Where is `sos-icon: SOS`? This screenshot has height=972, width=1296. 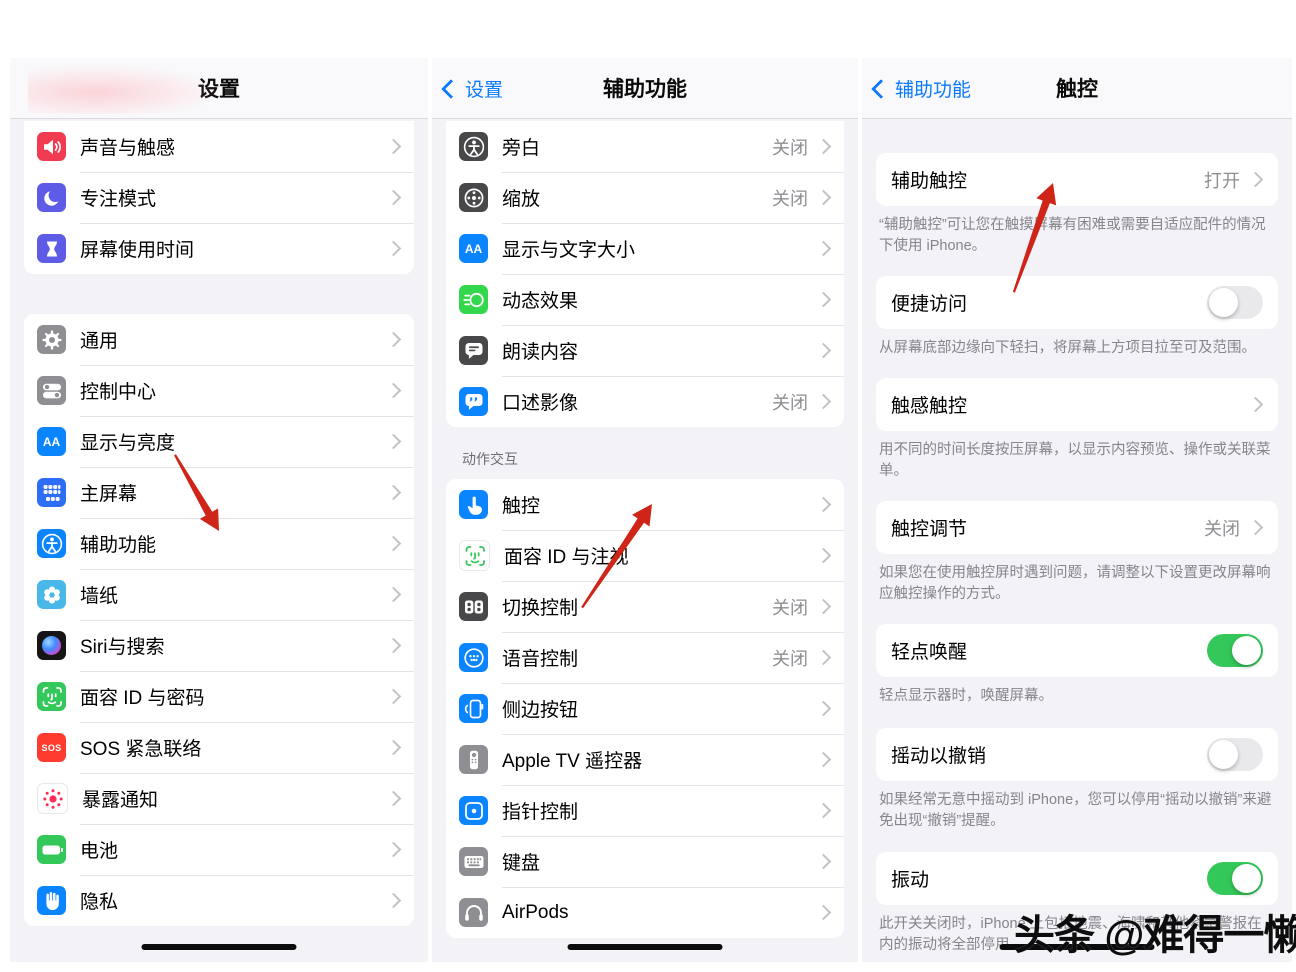
sos-icon: SOS is located at coordinates (51, 747).